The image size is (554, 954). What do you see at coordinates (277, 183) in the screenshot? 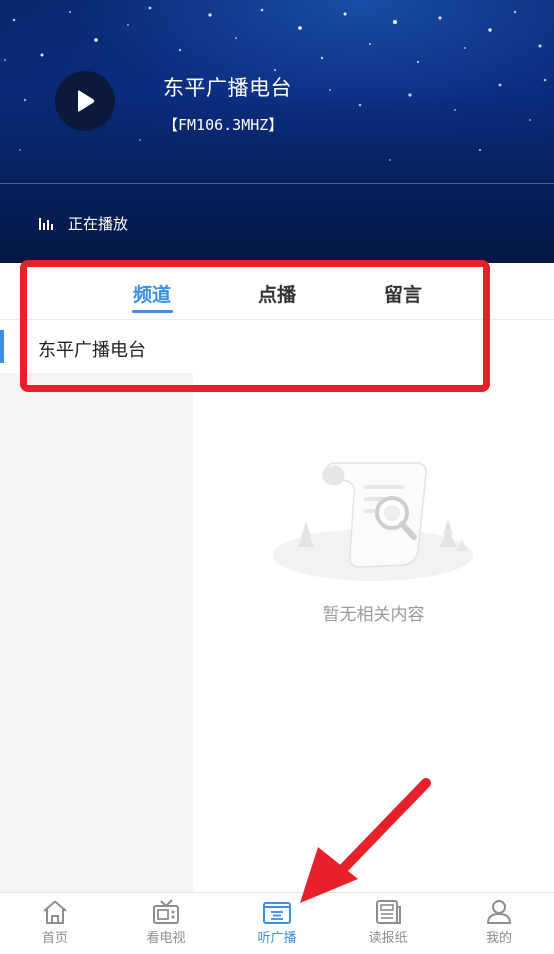
I see `header-divider` at bounding box center [277, 183].